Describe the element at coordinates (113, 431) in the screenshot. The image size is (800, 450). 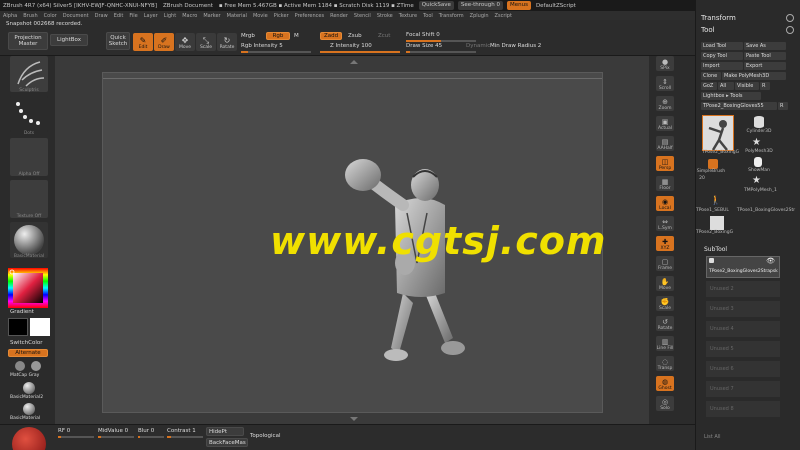
I see `midvalue-slider: MidValue 0` at that location.